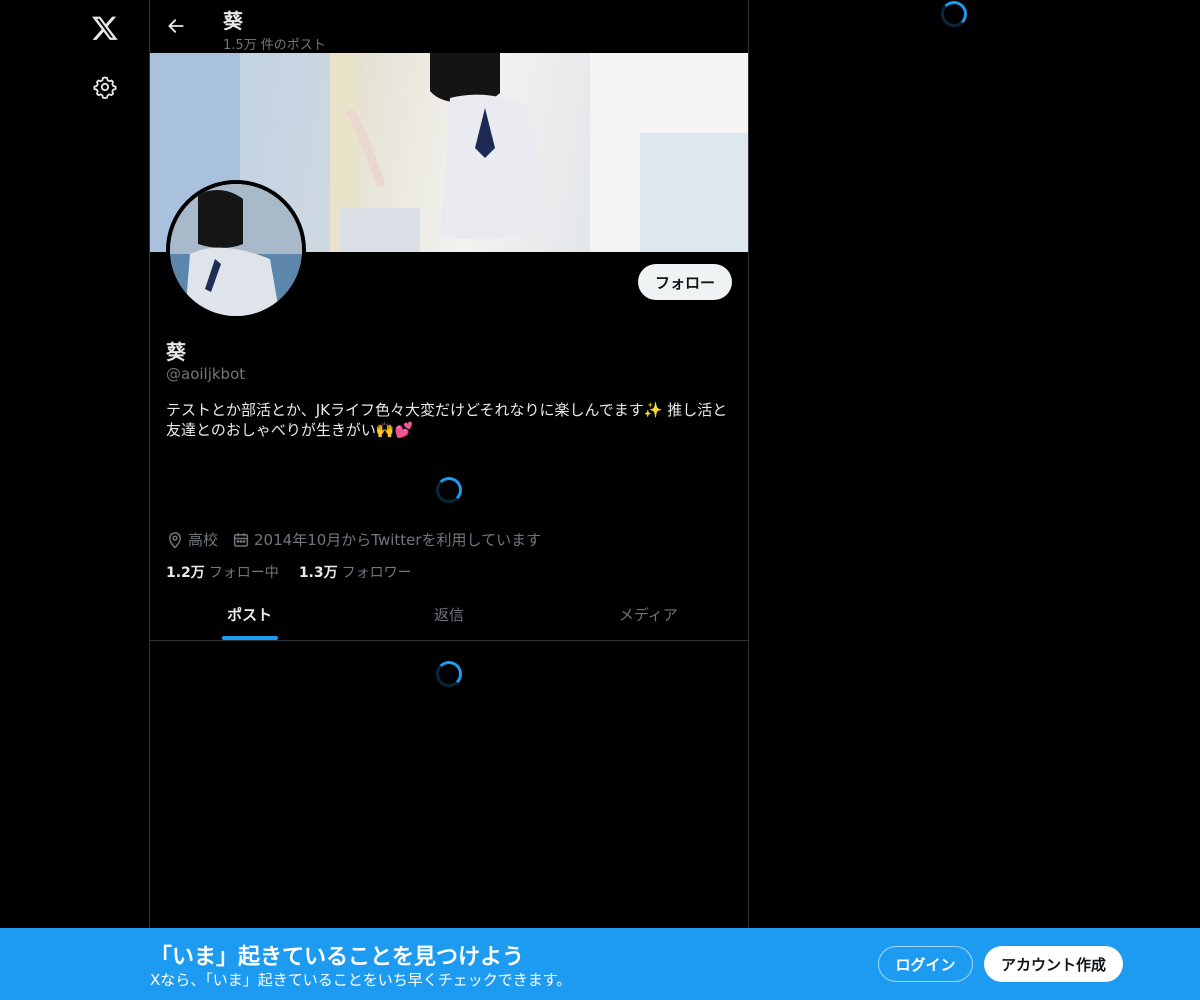 Image resolution: width=1200 pixels, height=1000 pixels. Describe the element at coordinates (376, 573) in the screenshot. I see `followers-label: フォロワー` at that location.